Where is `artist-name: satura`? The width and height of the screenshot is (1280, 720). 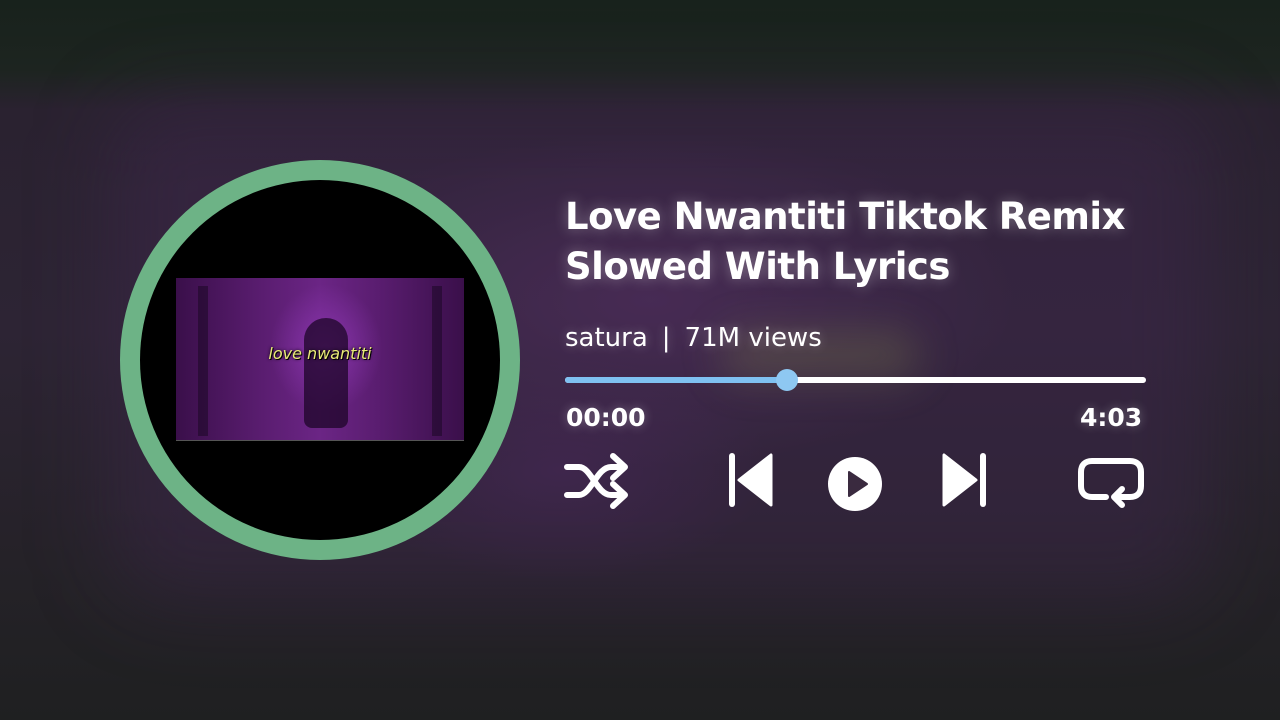
artist-name: satura is located at coordinates (606, 338).